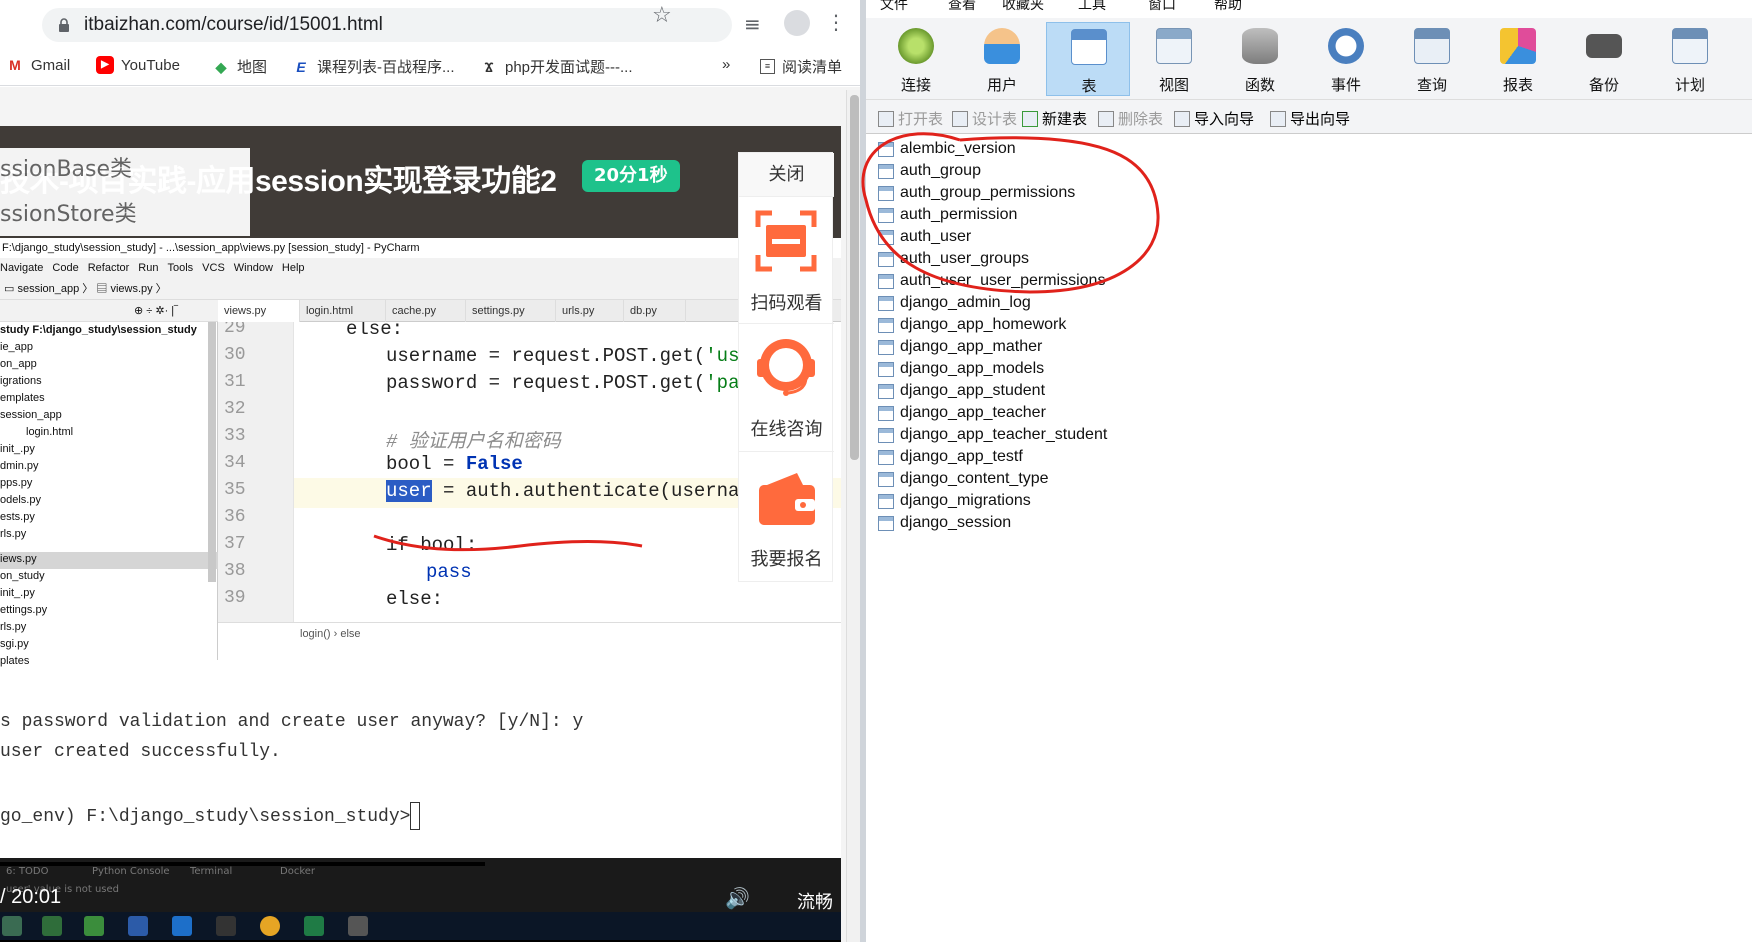 The width and height of the screenshot is (1752, 942). I want to click on delete-table-button: 删除表, so click(1130, 118).